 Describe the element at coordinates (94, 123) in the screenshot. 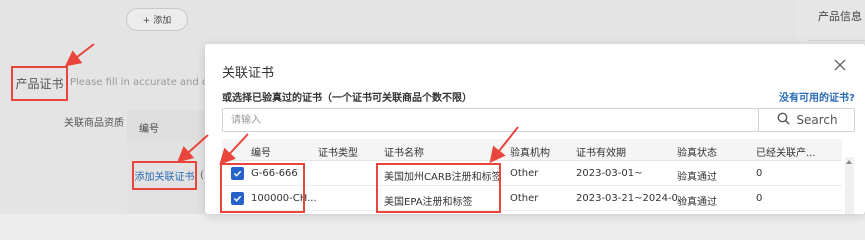

I see `field-label: 关联商品资质` at that location.